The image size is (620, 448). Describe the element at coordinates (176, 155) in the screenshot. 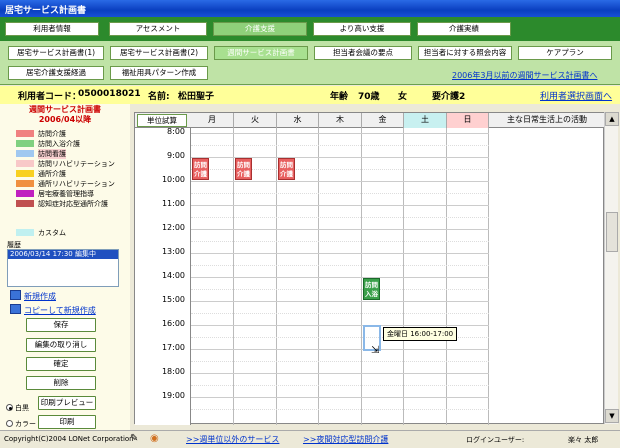

I see `time-label: 9:00` at that location.